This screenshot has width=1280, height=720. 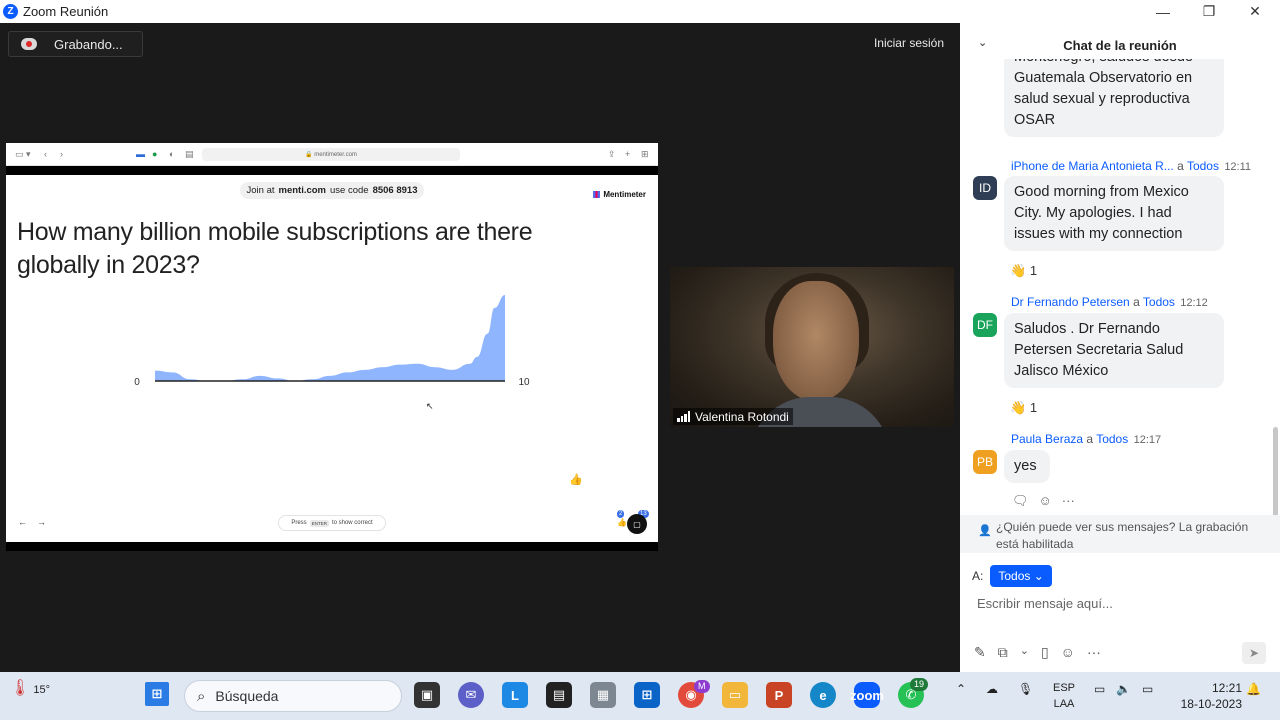 What do you see at coordinates (619, 194) in the screenshot?
I see `mentimeter-logo: Mentimeter` at bounding box center [619, 194].